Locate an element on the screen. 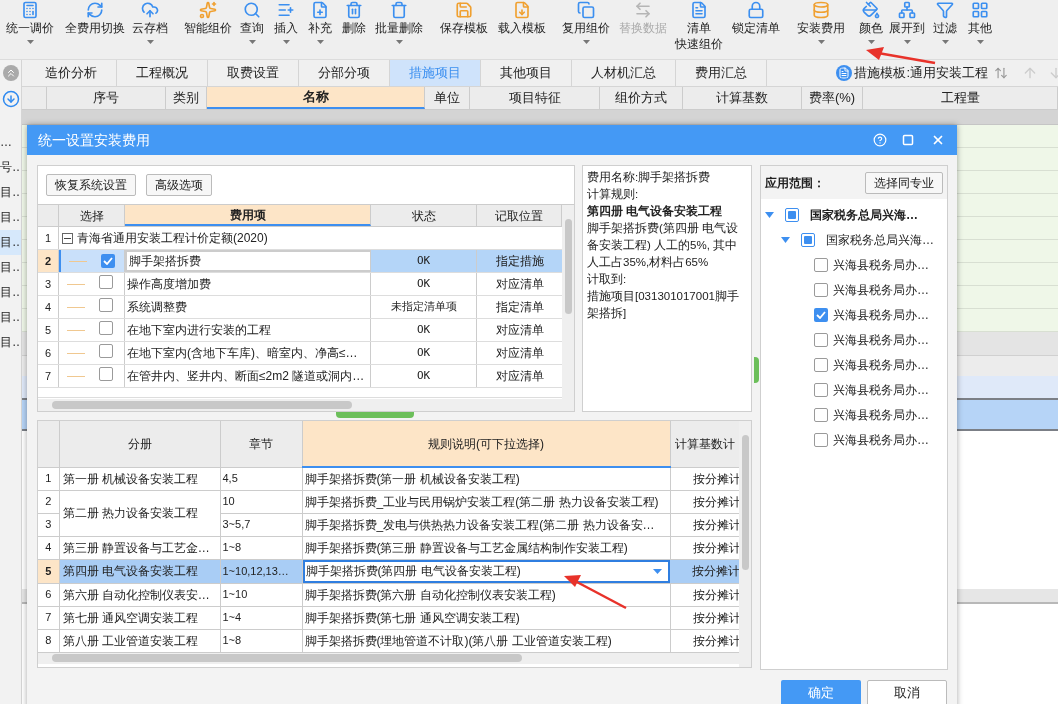 The image size is (1058, 704). tab: 工程概况 is located at coordinates (162, 73).